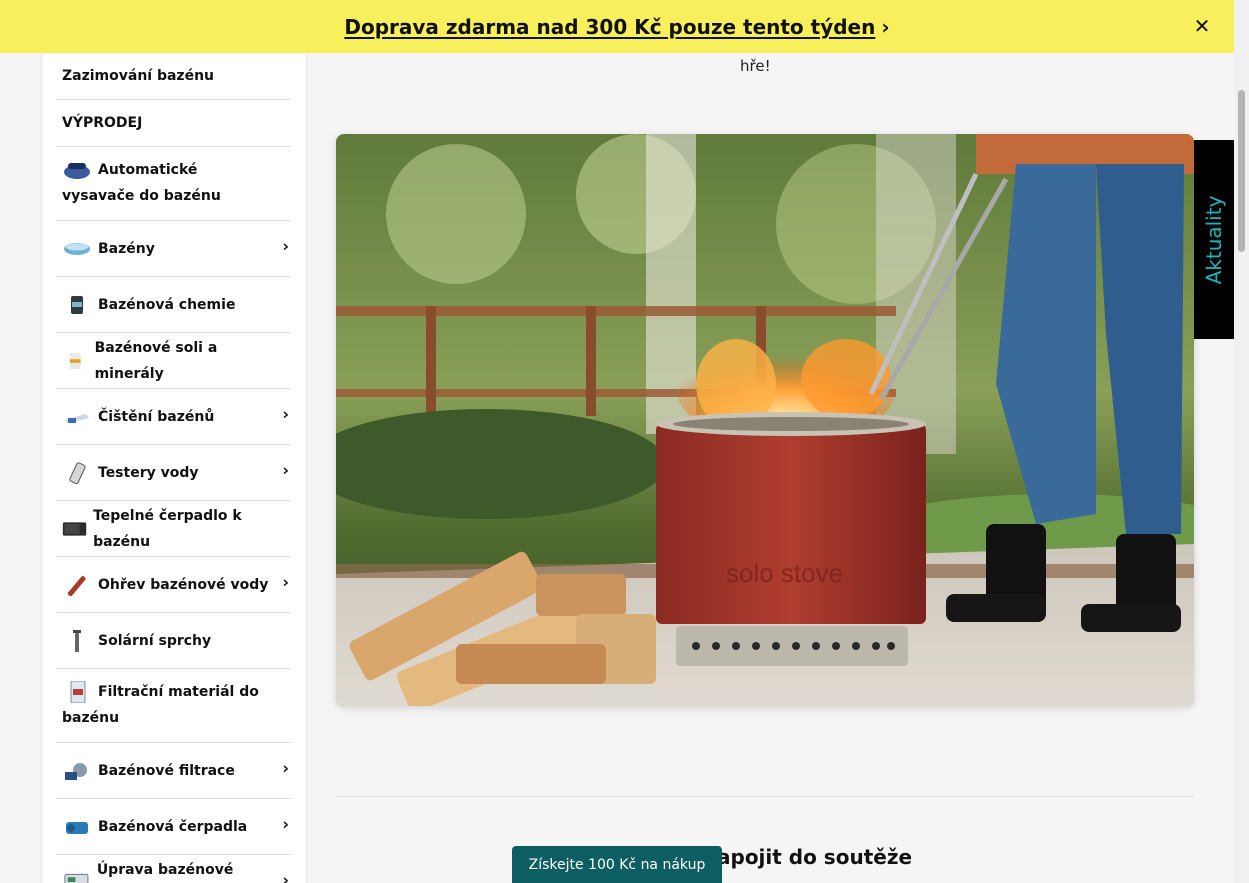  Describe the element at coordinates (156, 416) in the screenshot. I see `sidebar-item-label: Čištění bazénů` at that location.